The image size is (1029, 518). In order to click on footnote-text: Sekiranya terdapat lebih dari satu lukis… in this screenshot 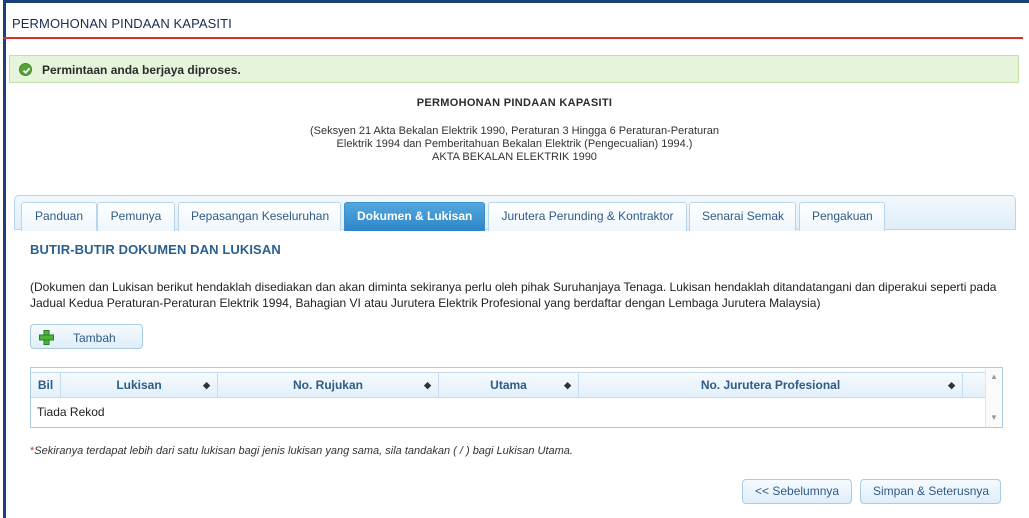, I will do `click(303, 451)`.